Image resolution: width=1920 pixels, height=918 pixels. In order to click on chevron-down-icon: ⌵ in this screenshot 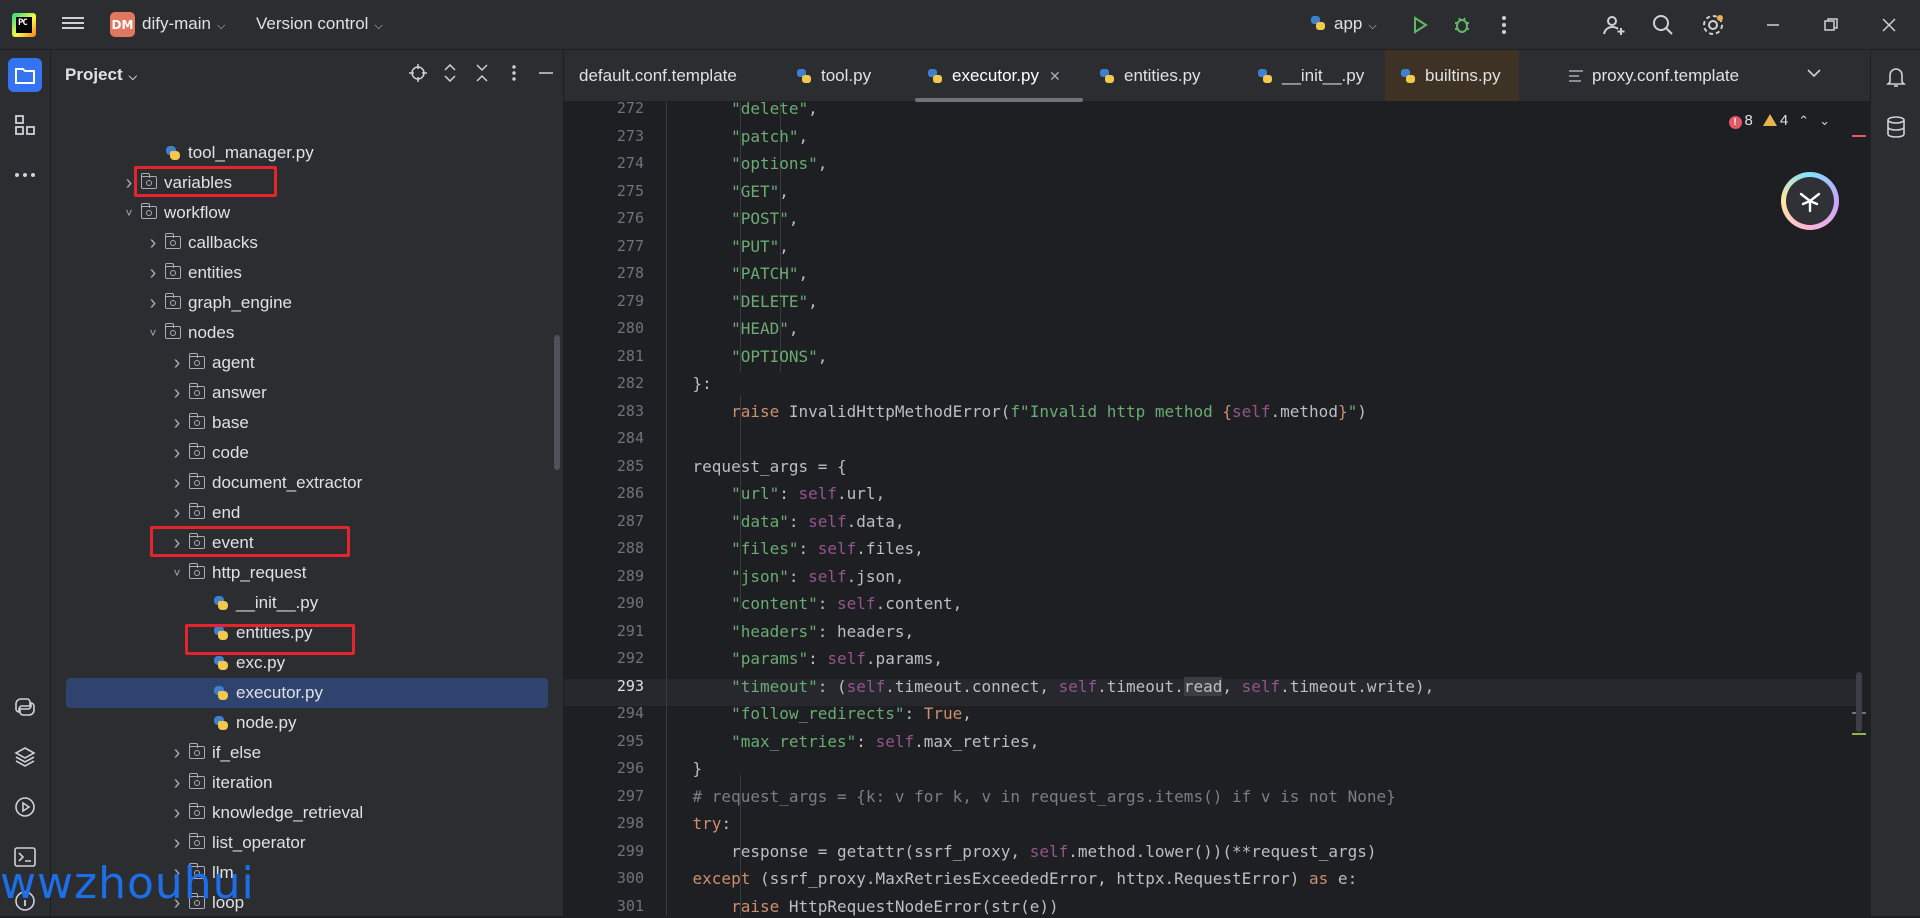, I will do `click(132, 77)`.